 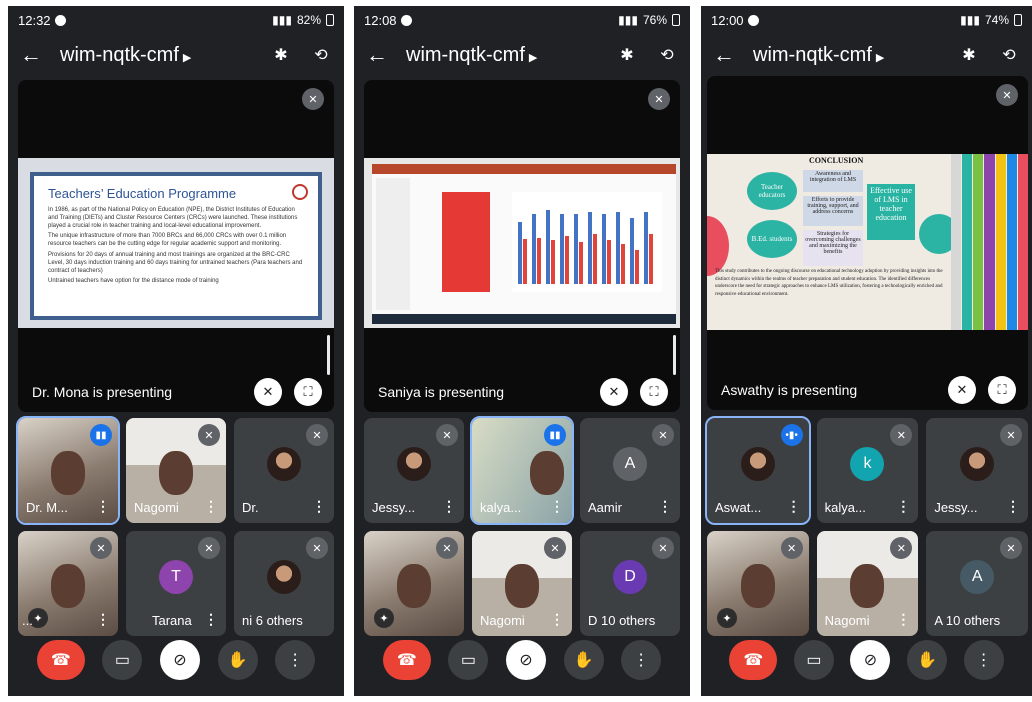 What do you see at coordinates (727, 20) in the screenshot?
I see `clock: 12:00` at bounding box center [727, 20].